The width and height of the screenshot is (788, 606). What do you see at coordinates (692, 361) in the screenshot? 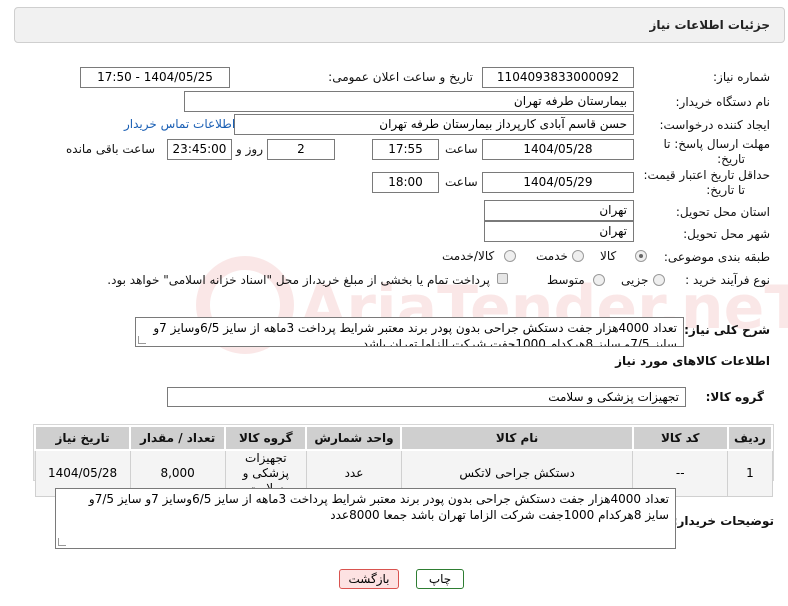
I see `goods-section-title: اطلاعات کالاهای مورد نیاز` at bounding box center [692, 361].